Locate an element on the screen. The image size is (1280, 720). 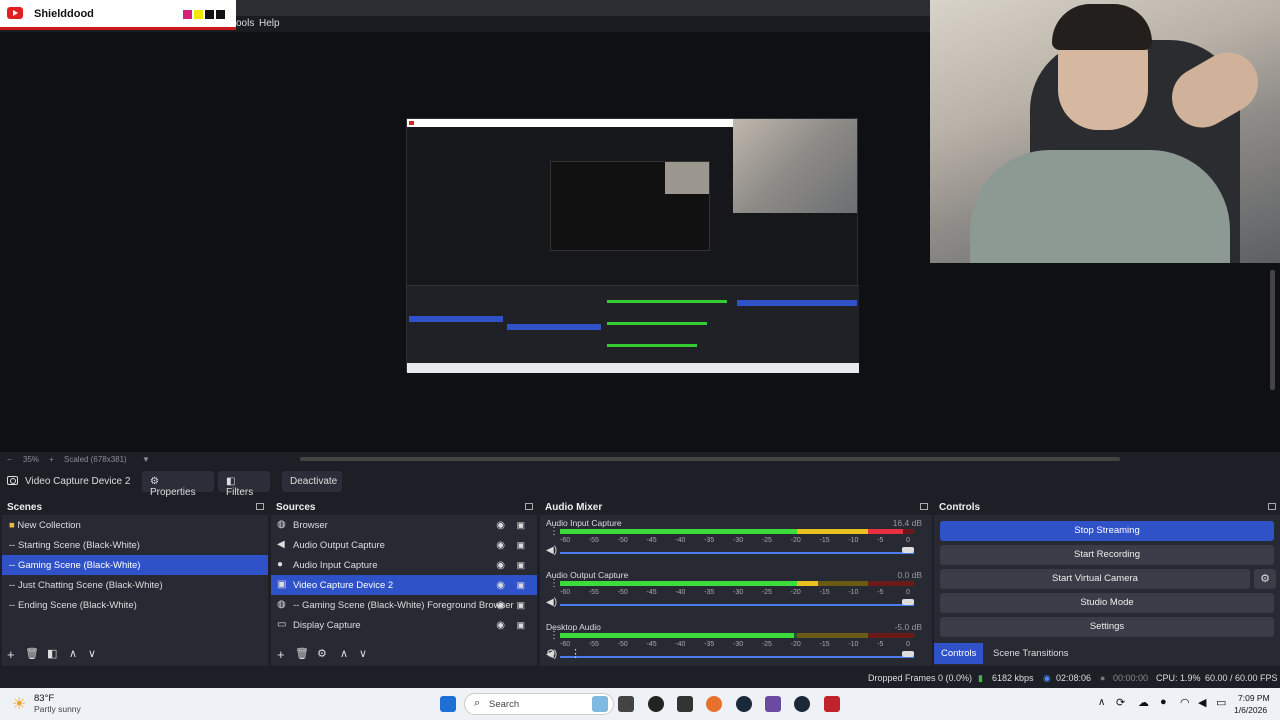
tab-controls: Controls is located at coordinates (959, 653).